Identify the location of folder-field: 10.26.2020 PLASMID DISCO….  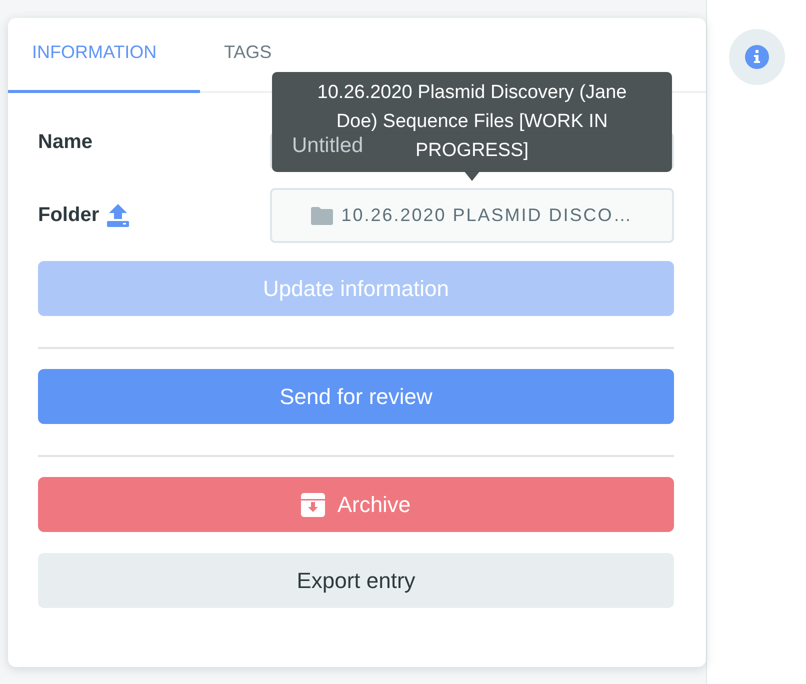
(472, 215).